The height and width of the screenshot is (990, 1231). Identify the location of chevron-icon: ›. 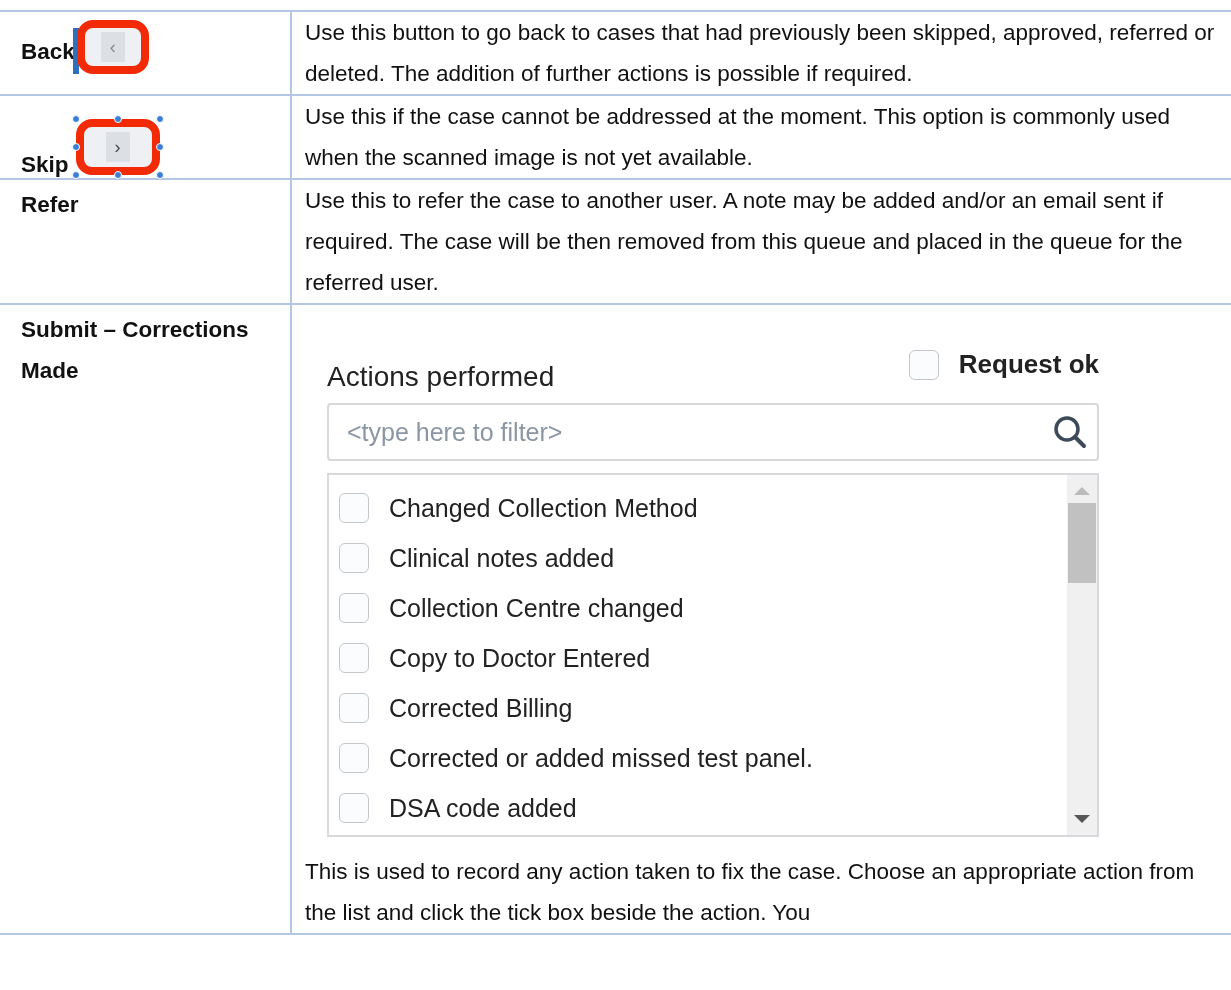
(117, 147).